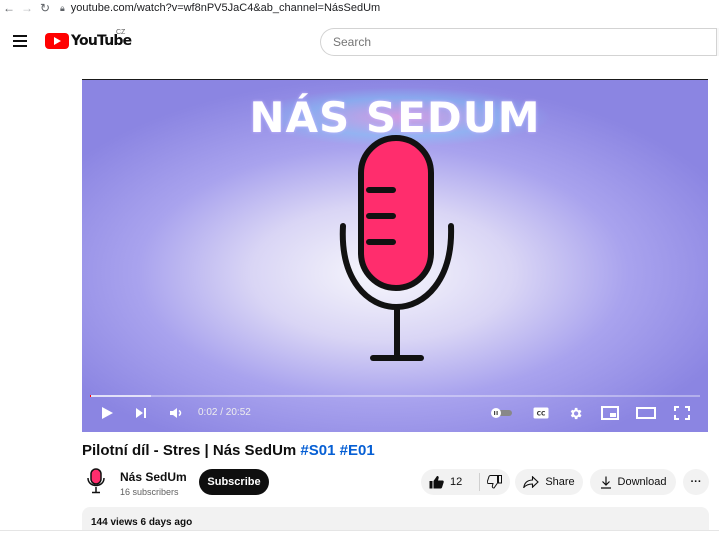 This screenshot has height=539, width=719. What do you see at coordinates (177, 413) in the screenshot?
I see `volume-icon` at bounding box center [177, 413].